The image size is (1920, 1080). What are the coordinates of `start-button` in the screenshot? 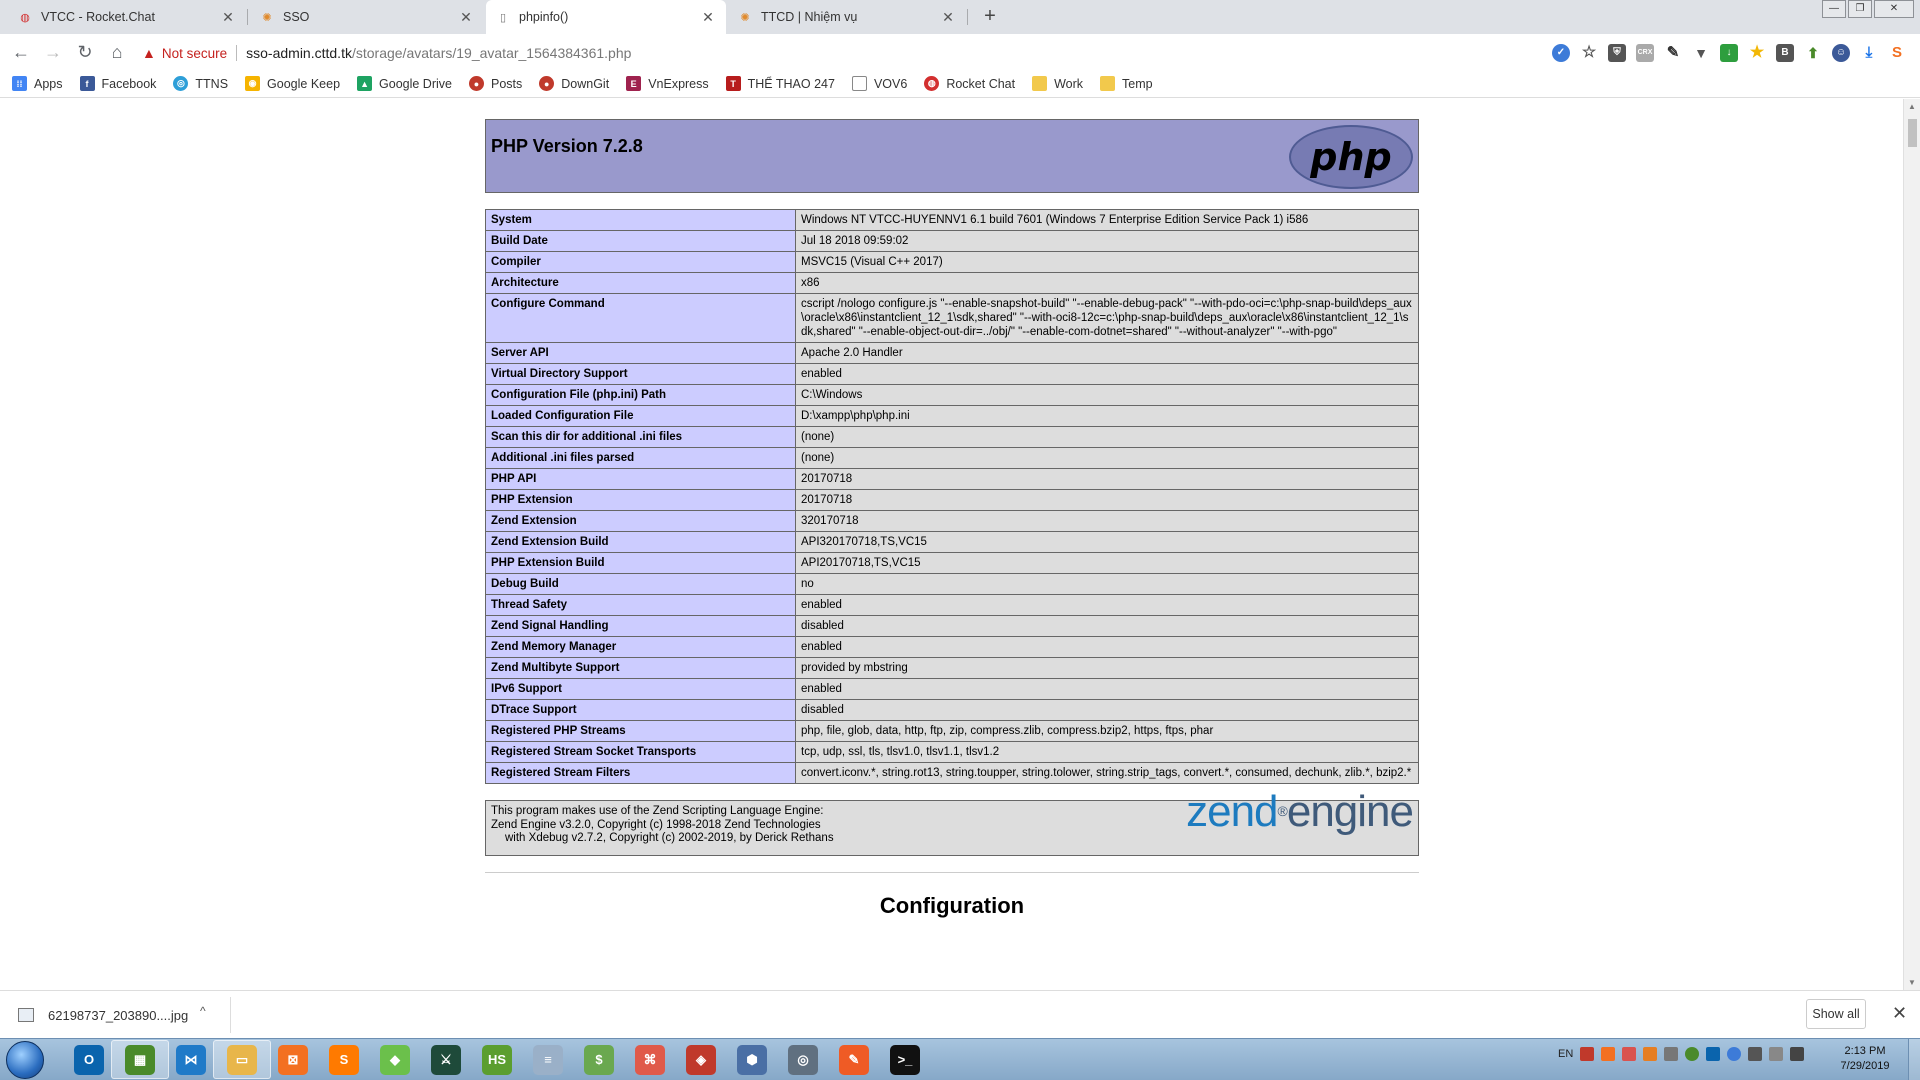 It's located at (25, 1060).